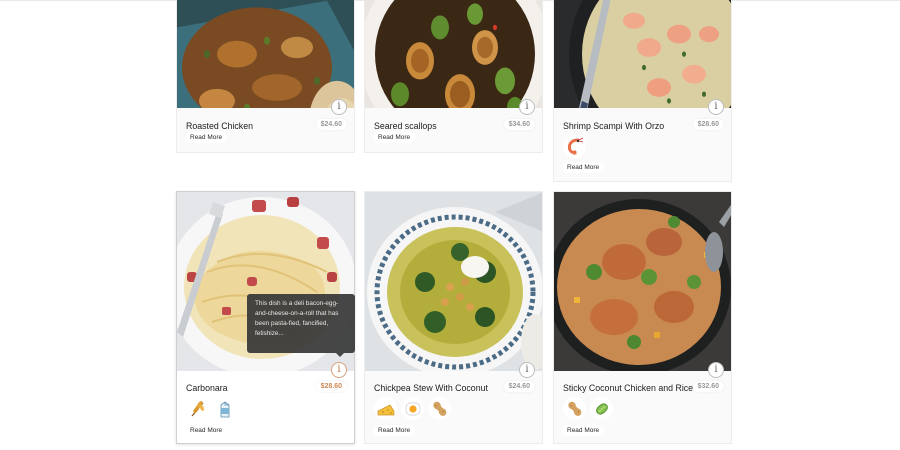  I want to click on price-badge: $34.60, so click(519, 124).